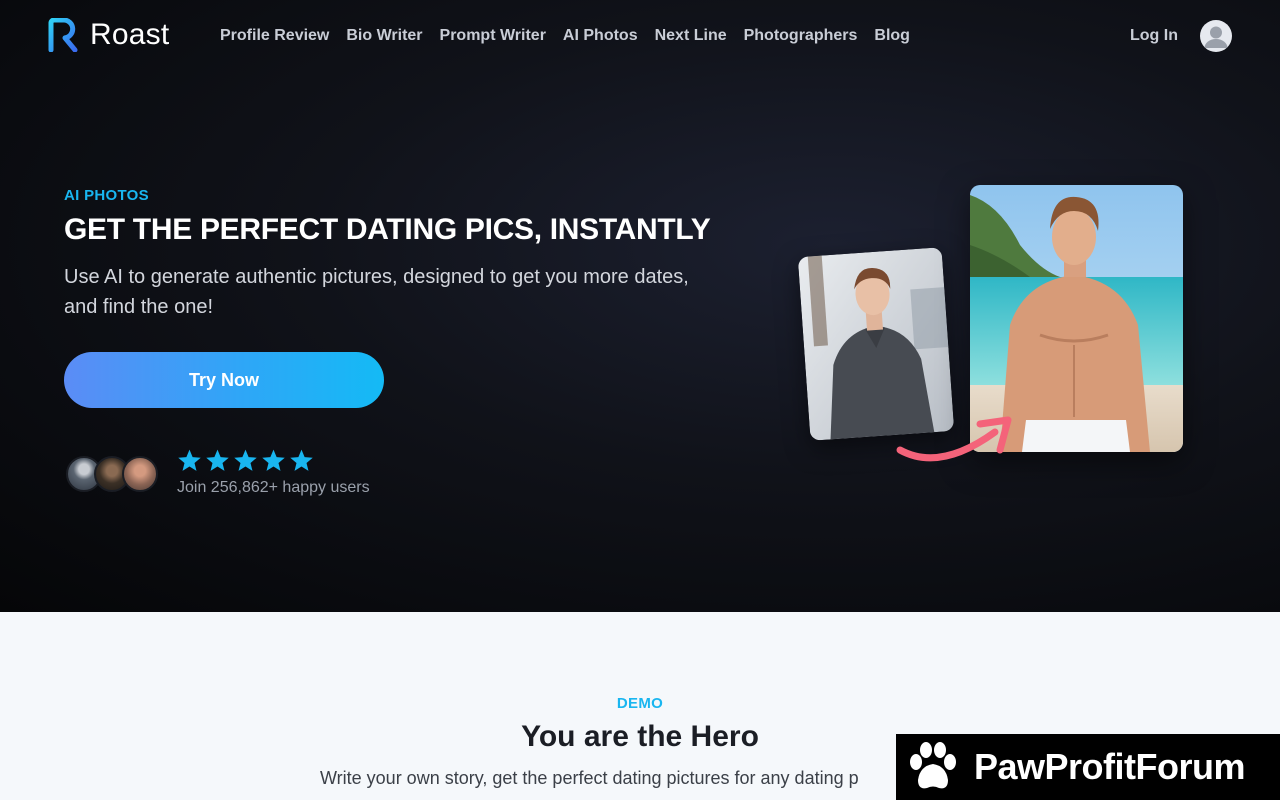 The width and height of the screenshot is (1280, 800). Describe the element at coordinates (130, 34) in the screenshot. I see `brand-name: Roast` at that location.